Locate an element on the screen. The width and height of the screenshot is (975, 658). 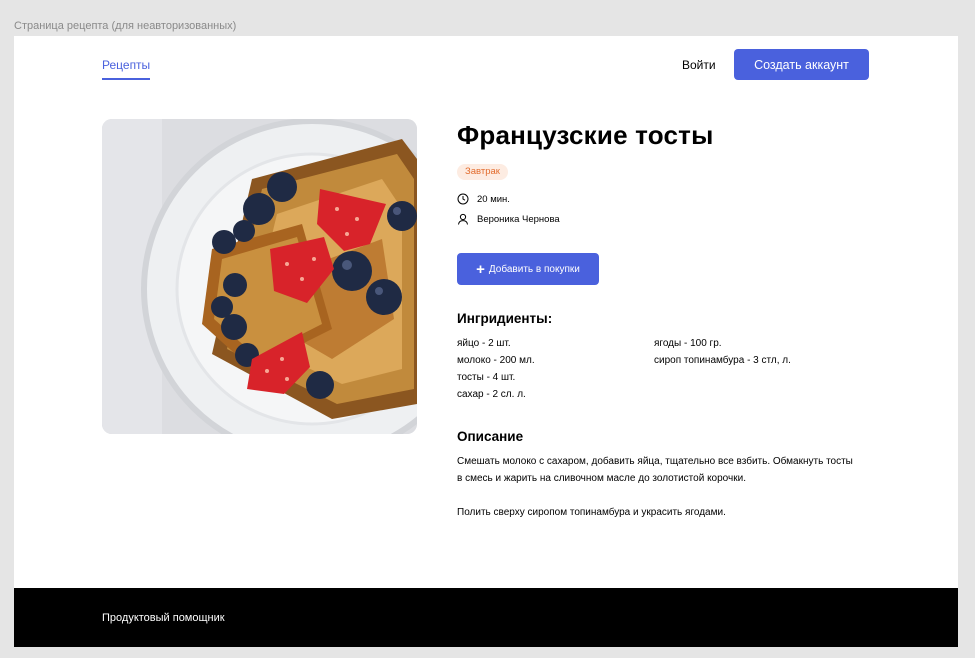
description-heading: Описание is located at coordinates (490, 436).